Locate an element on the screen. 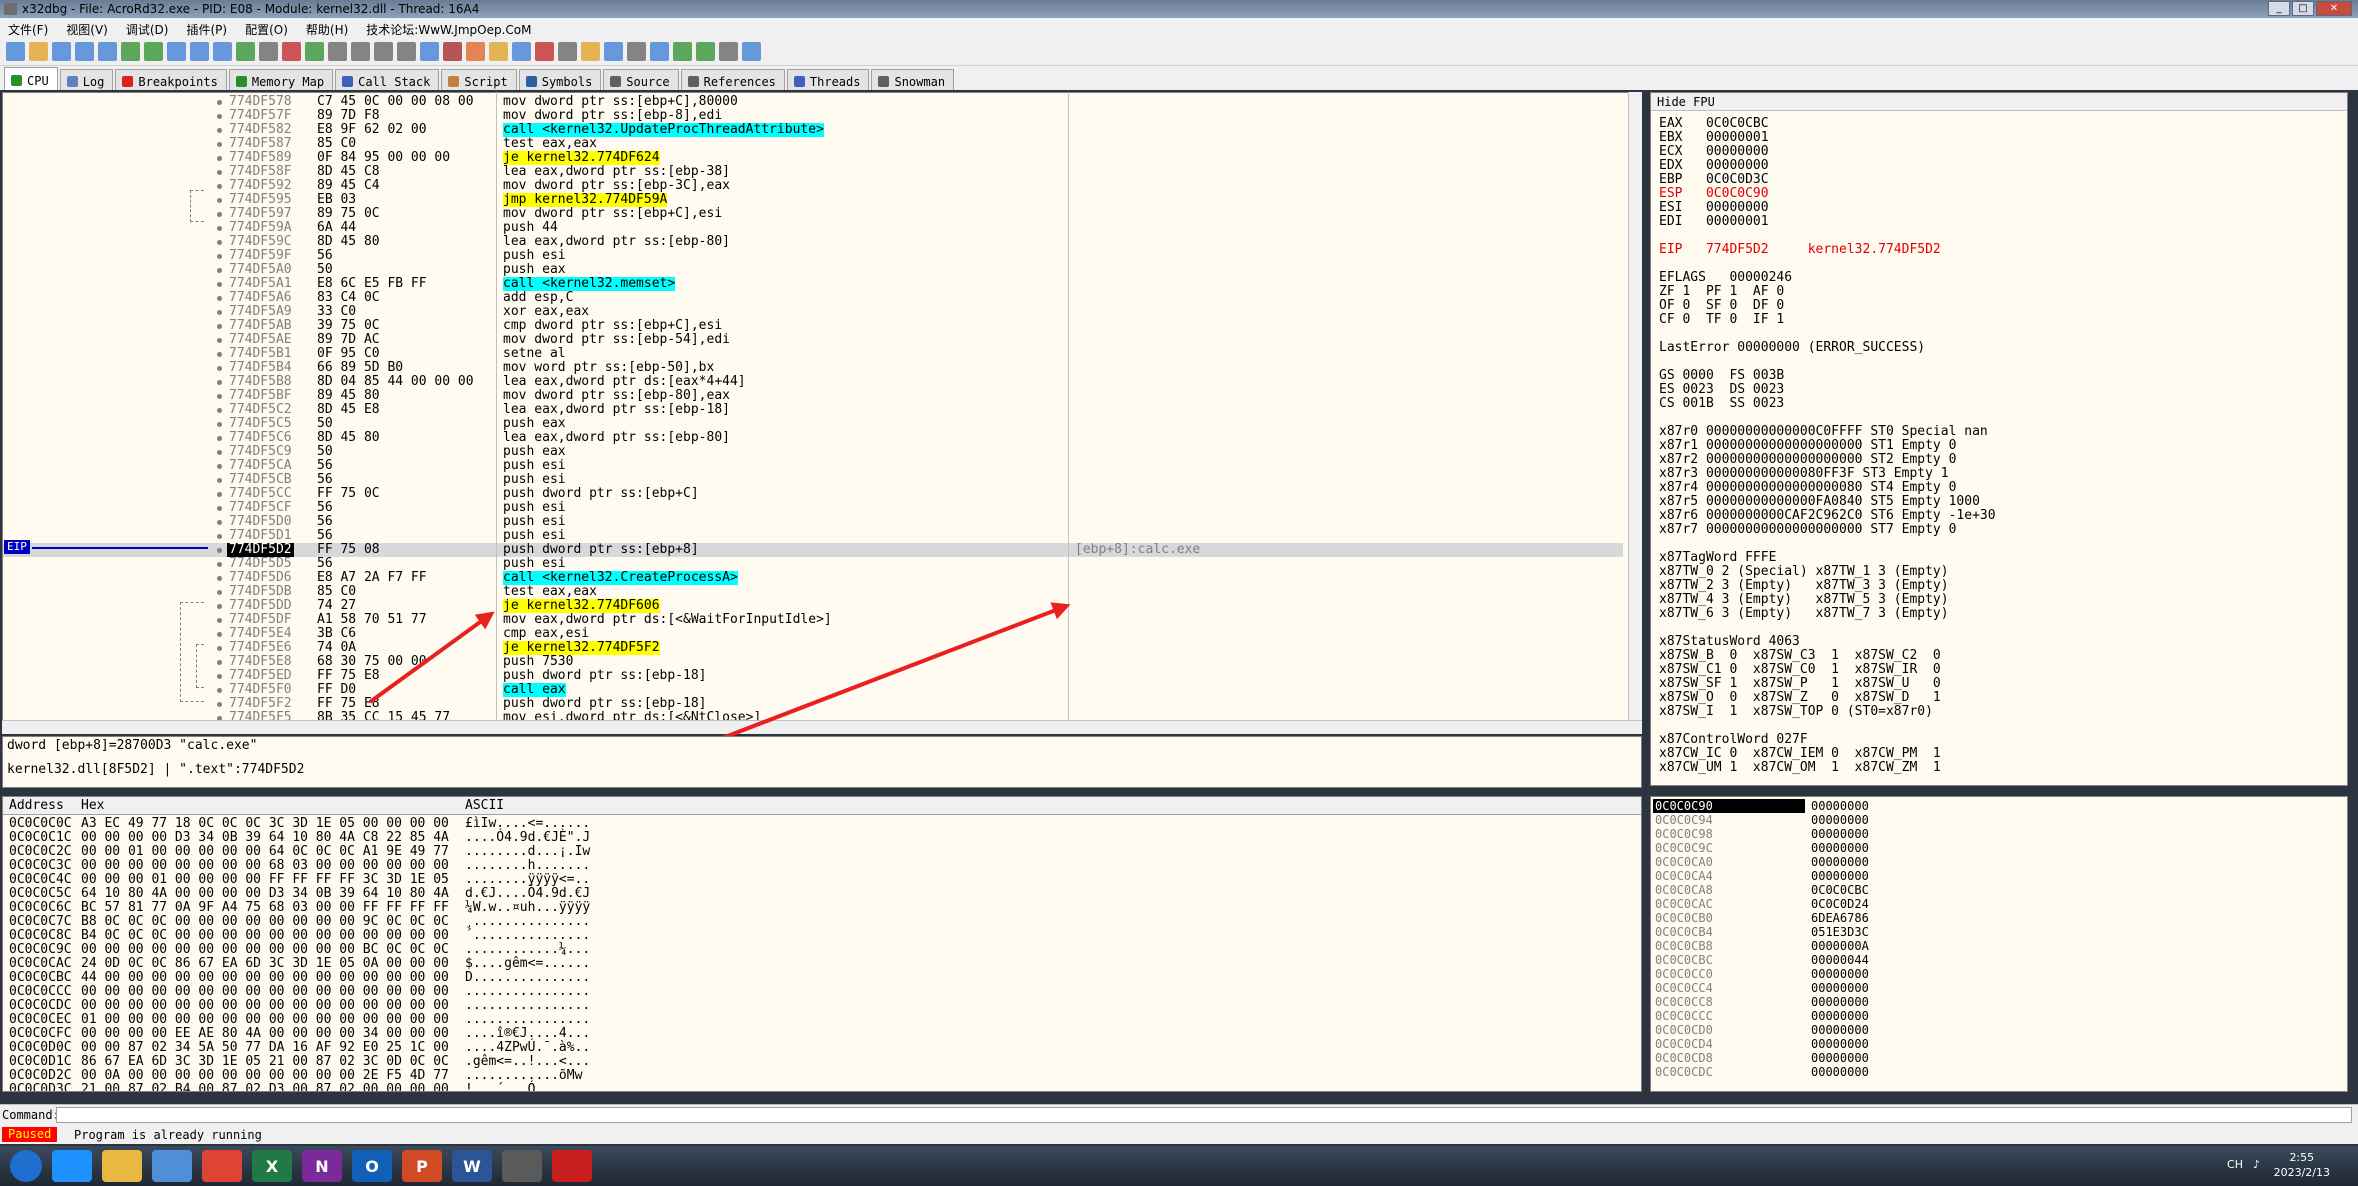  register-line: x87SW_O 0 x87SW_Z 0 x87SW_D 1 is located at coordinates (1800, 698).